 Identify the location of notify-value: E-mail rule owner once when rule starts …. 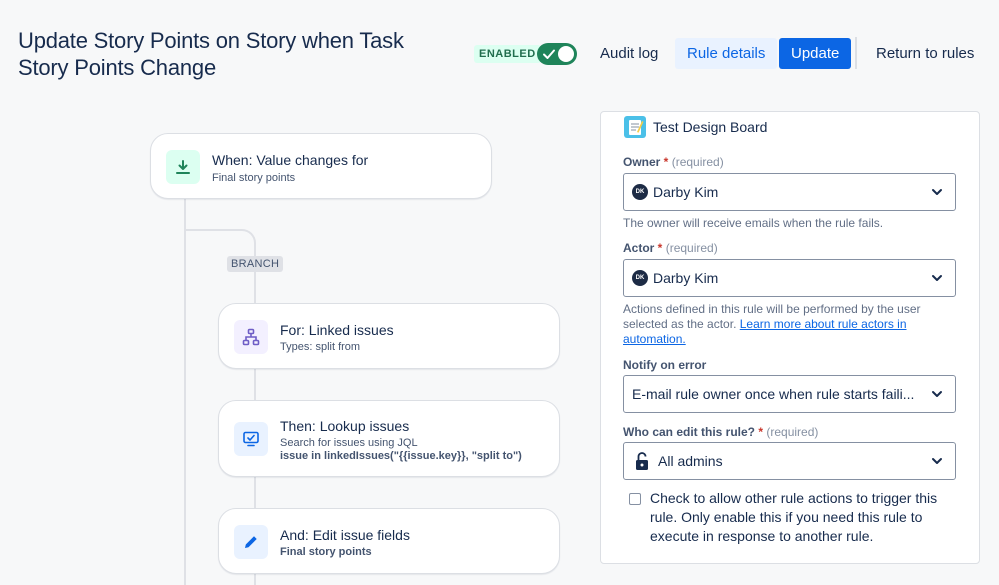
(773, 394).